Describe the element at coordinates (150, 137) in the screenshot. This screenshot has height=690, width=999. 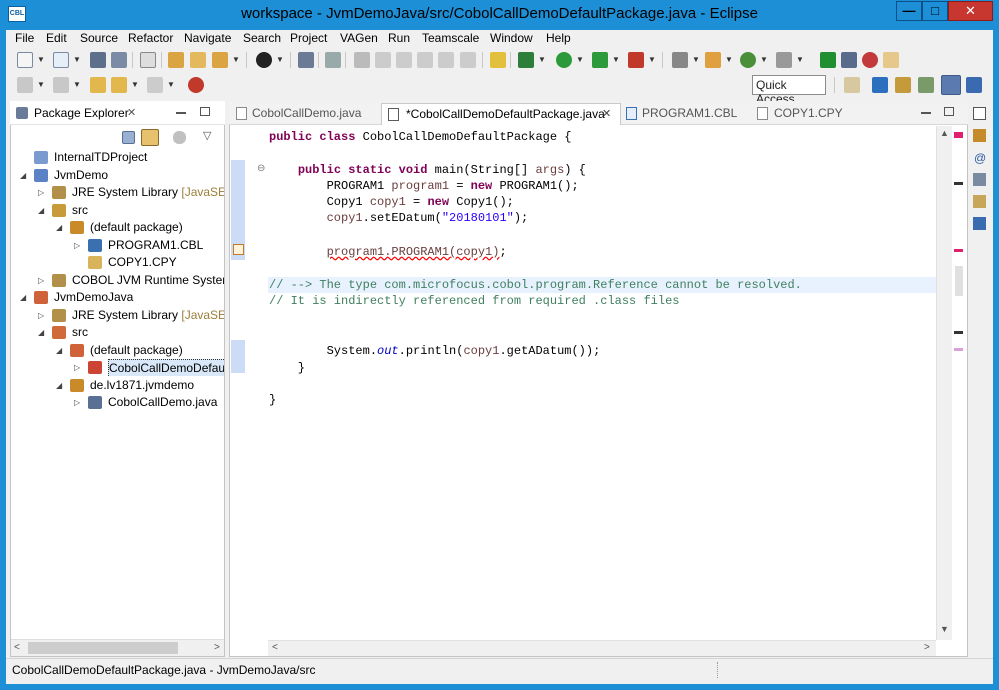
I see `link-with-editor-icon` at that location.